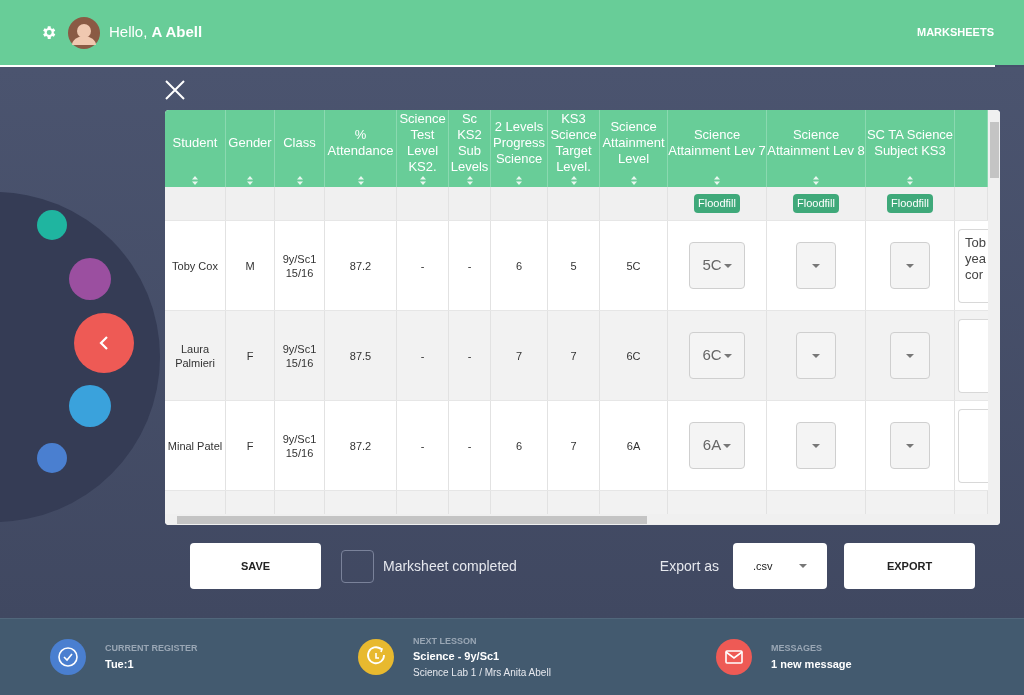 This screenshot has height=695, width=1024. Describe the element at coordinates (299, 143) in the screenshot. I see `column-header-label: Class` at that location.